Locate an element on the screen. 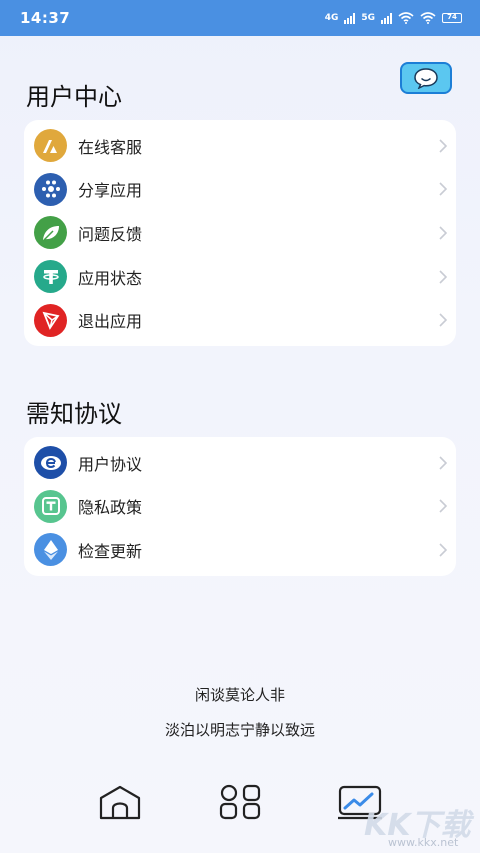 This screenshot has width=480, height=853. support-icon is located at coordinates (50, 146).